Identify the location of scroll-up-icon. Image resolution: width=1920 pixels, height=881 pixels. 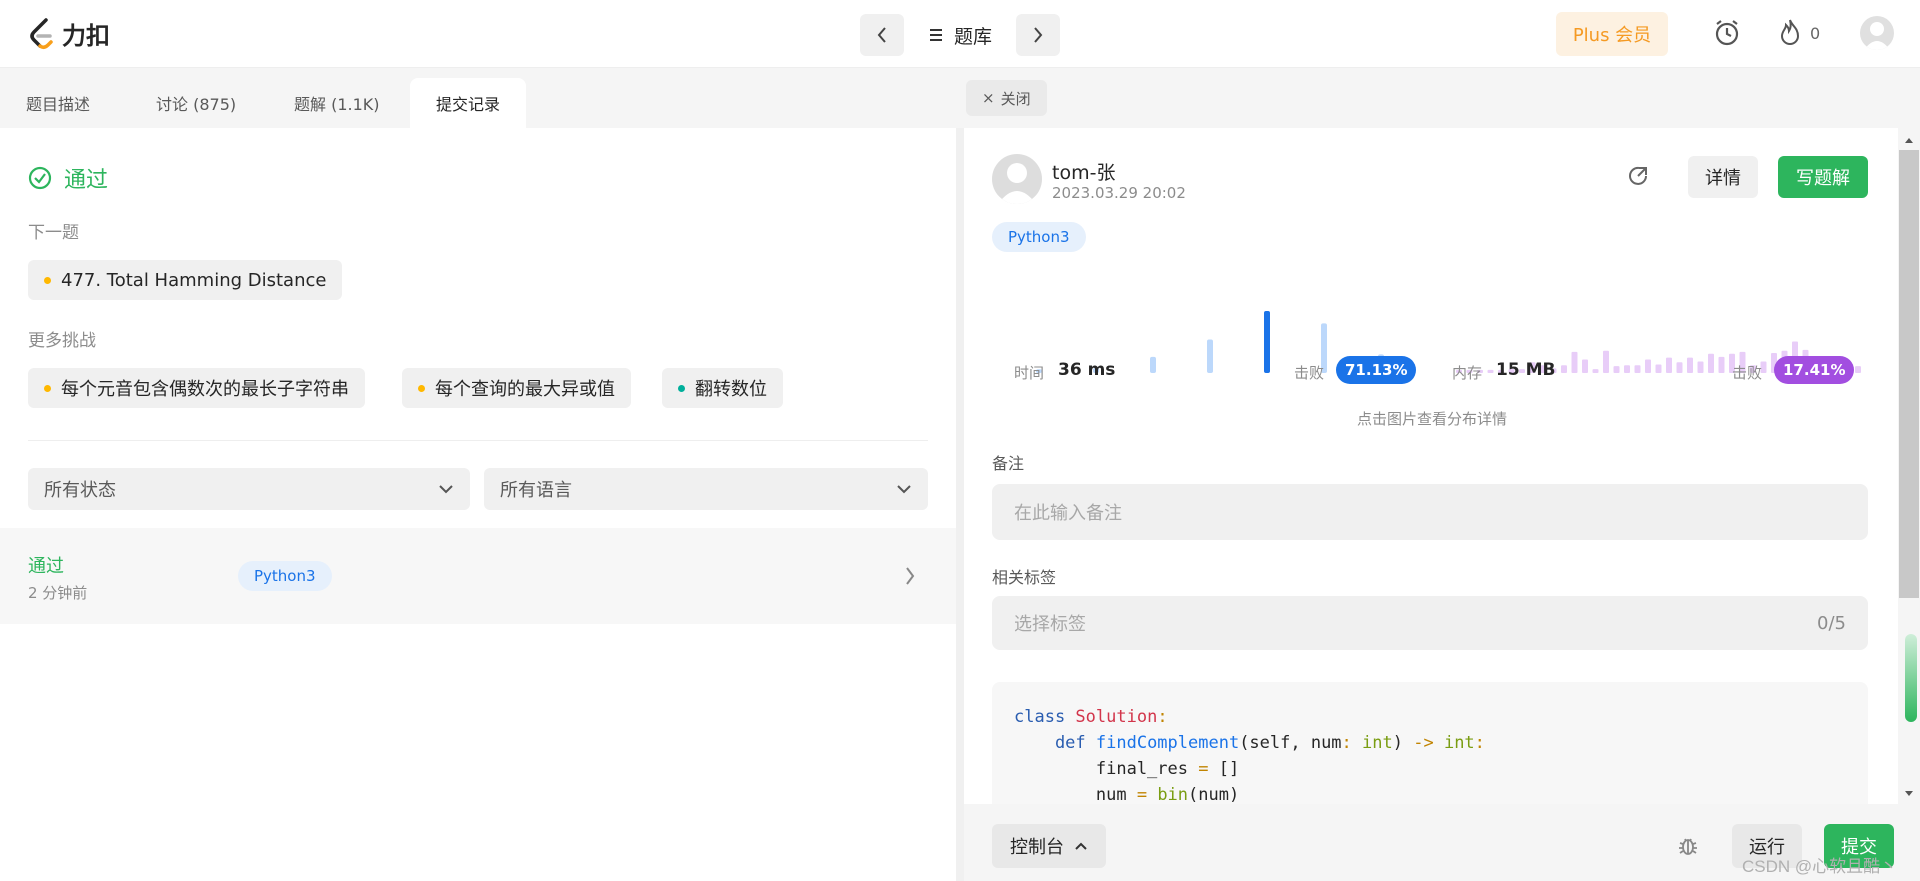
(1909, 140).